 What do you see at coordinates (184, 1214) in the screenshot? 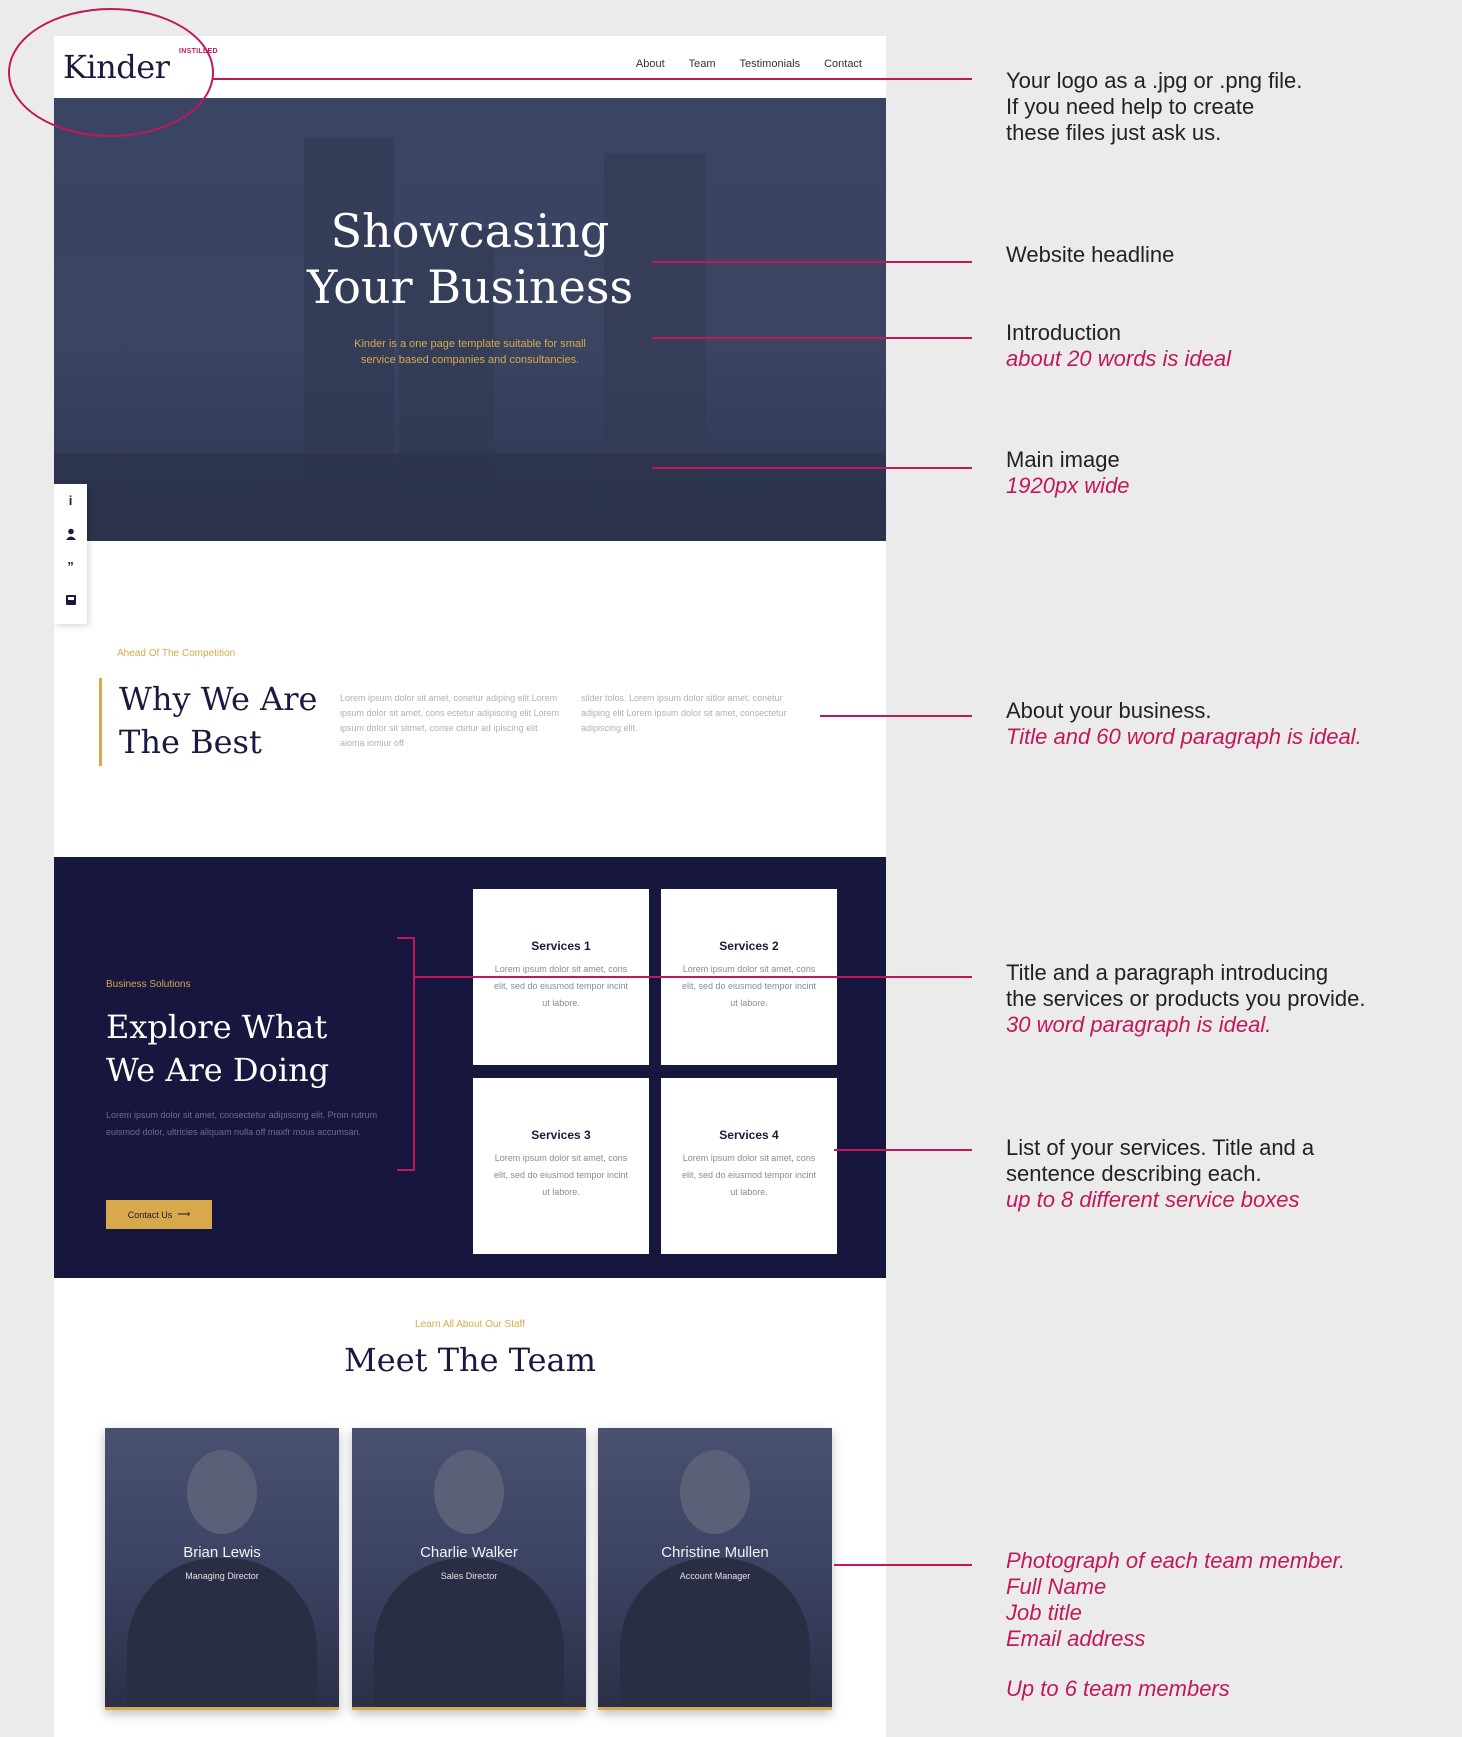
I see `arrow-right-icon: ⟶` at bounding box center [184, 1214].